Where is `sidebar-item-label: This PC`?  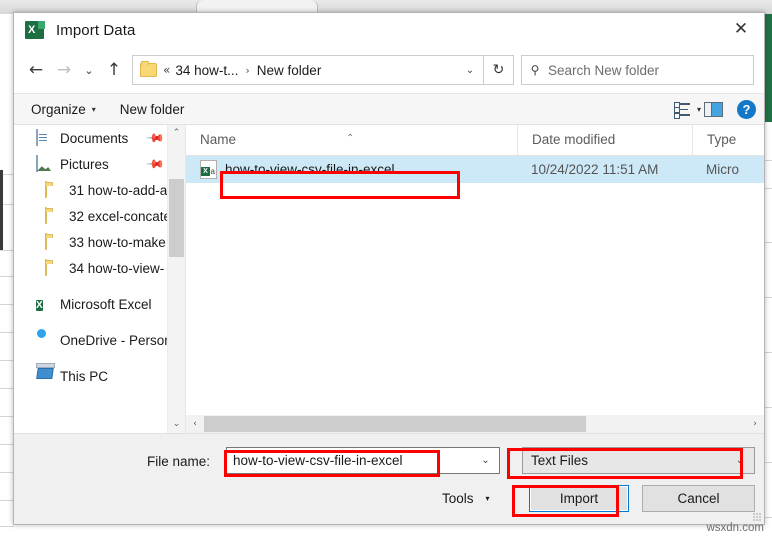
sidebar-item-label: This PC is located at coordinates (84, 376).